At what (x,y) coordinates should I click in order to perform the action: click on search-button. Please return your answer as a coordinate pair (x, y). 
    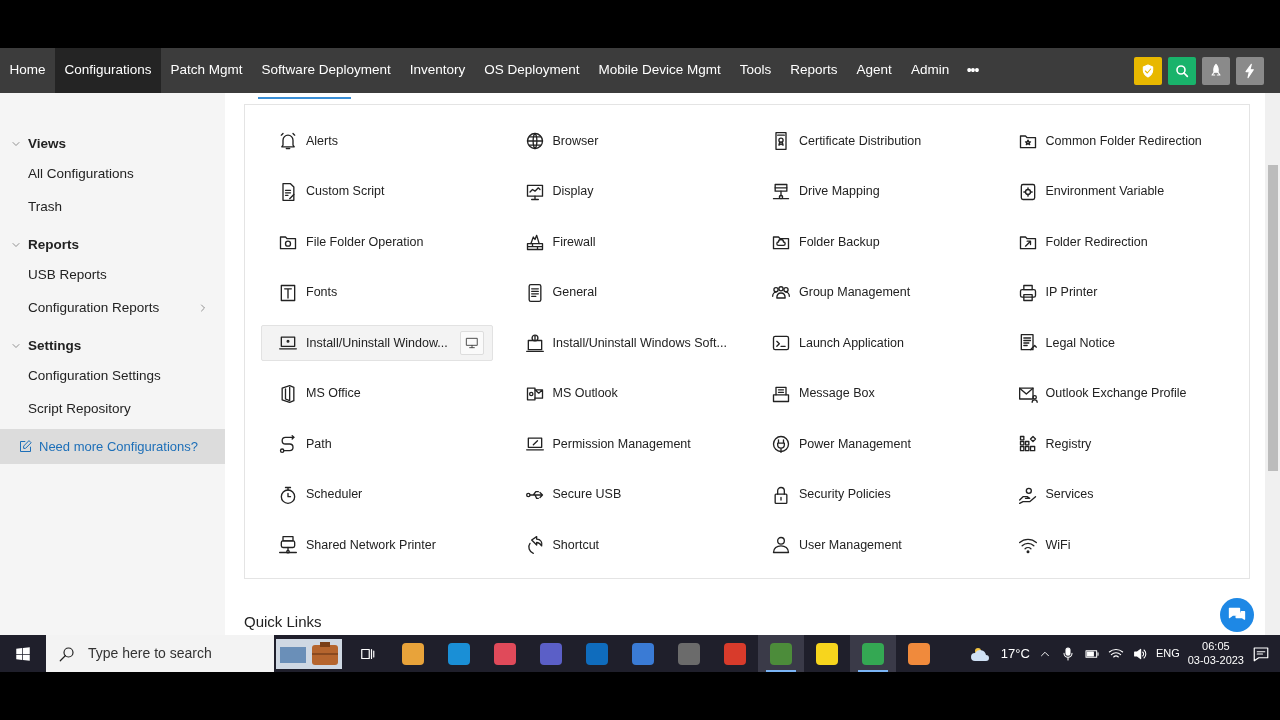
    Looking at the image, I should click on (1182, 70).